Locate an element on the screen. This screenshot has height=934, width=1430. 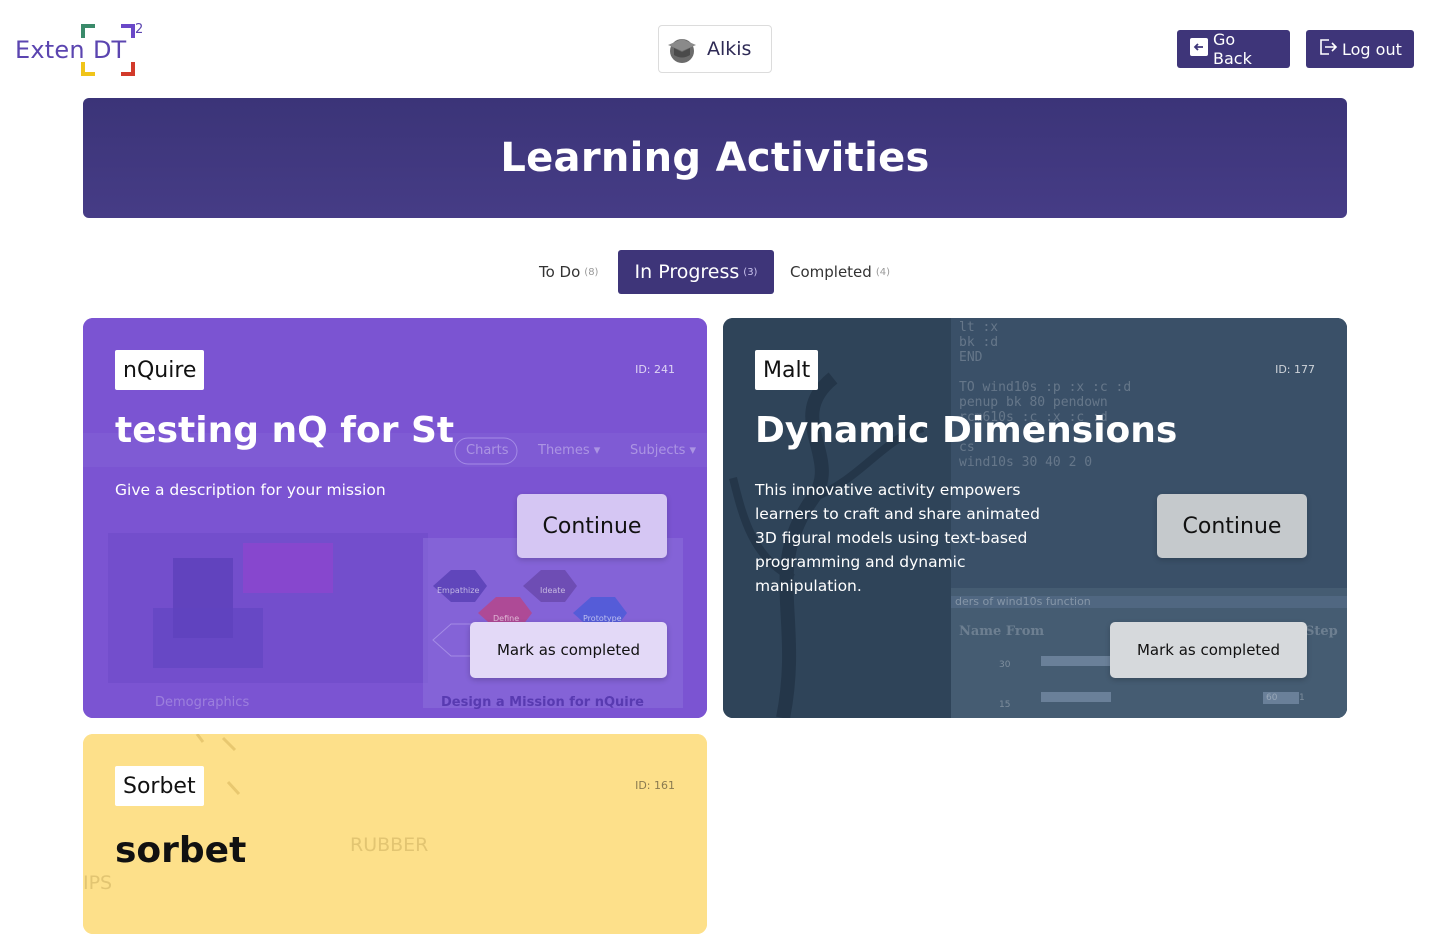
bg-text: Name From is located at coordinates (1002, 631).